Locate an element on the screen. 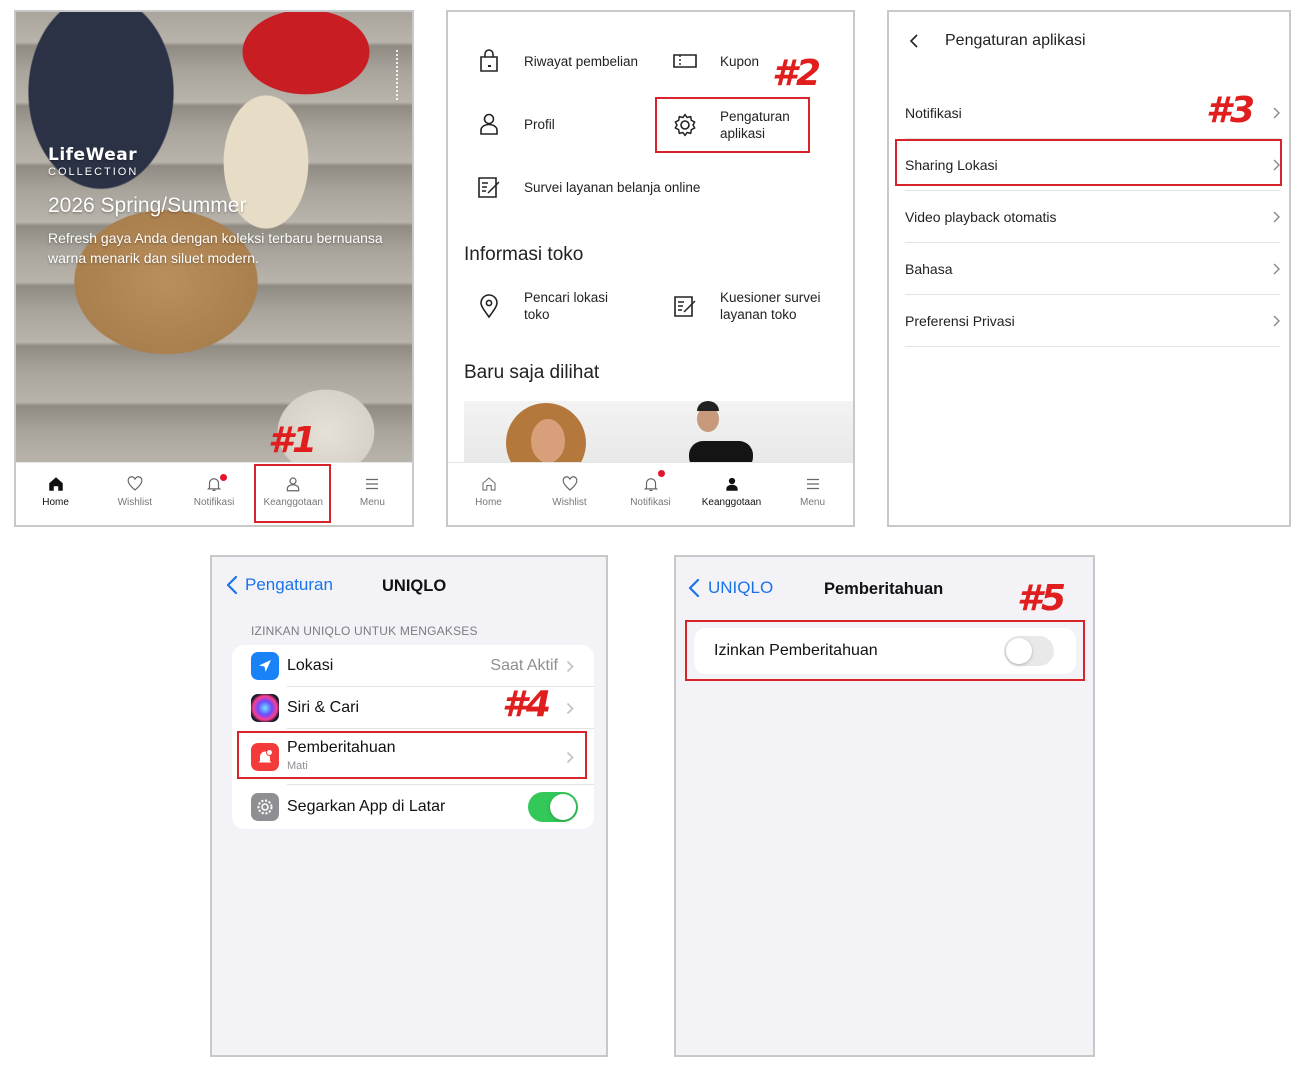 The image size is (1313, 1069). settings-row-label: Notifikasi is located at coordinates (933, 112).